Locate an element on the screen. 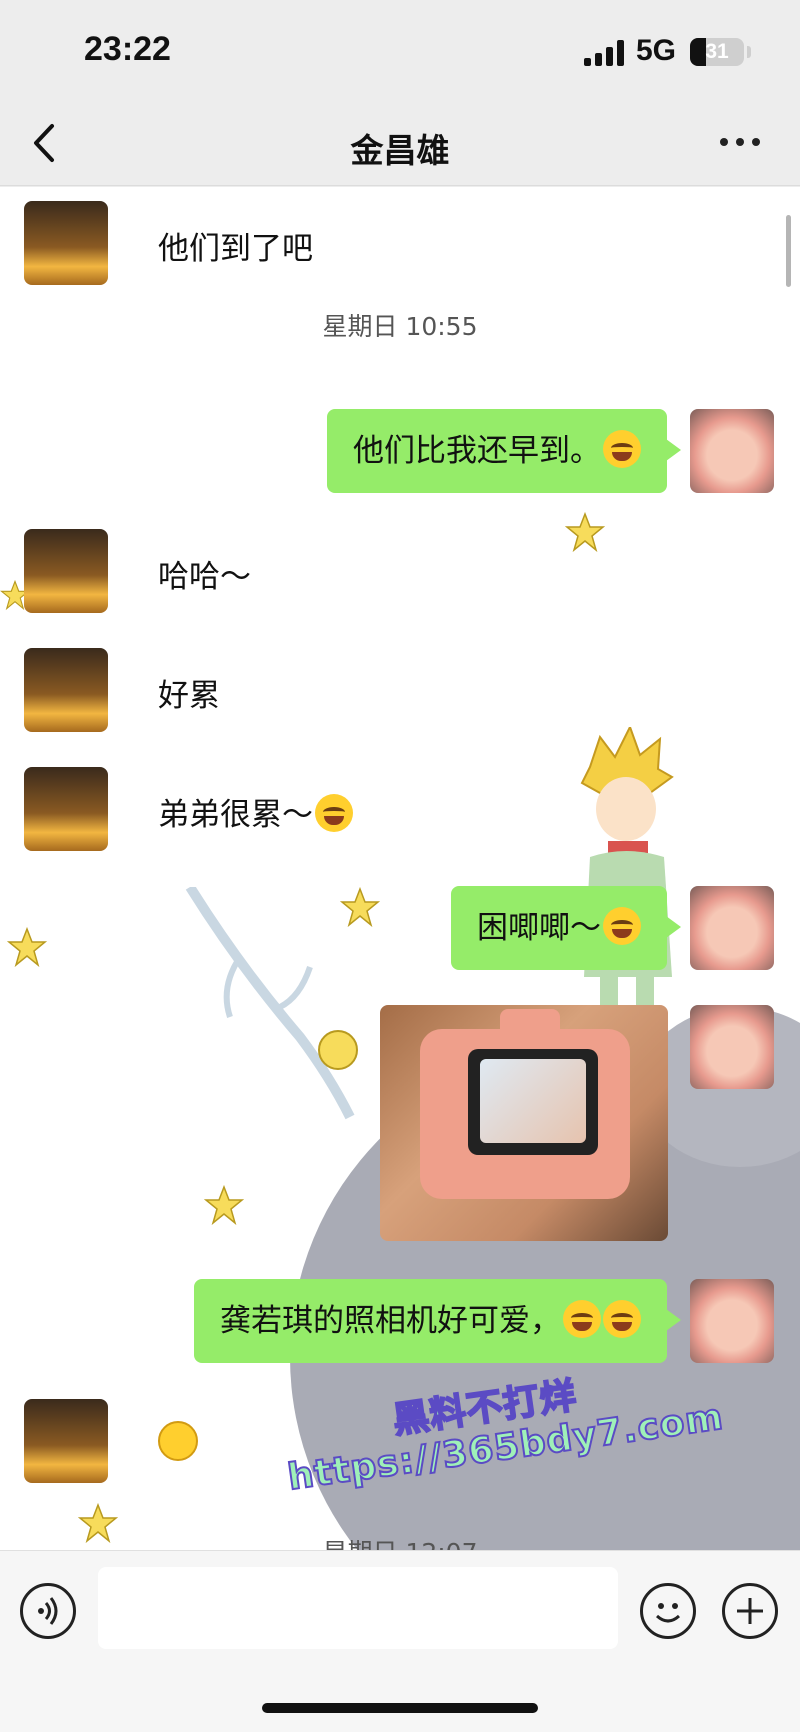 The width and height of the screenshot is (800, 1732). message-bubble-me: 他们比我还早到。 is located at coordinates (504, 451).